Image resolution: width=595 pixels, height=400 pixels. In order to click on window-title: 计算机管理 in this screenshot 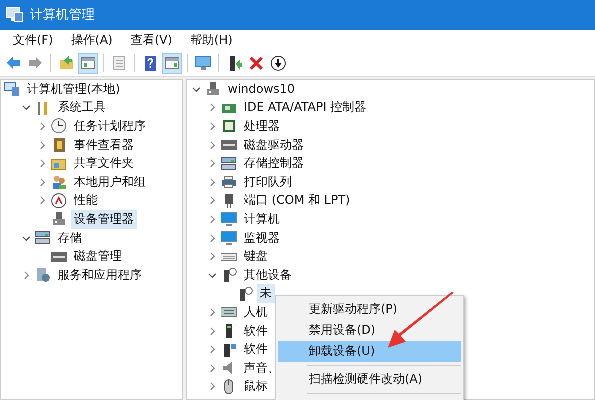, I will do `click(62, 15)`.